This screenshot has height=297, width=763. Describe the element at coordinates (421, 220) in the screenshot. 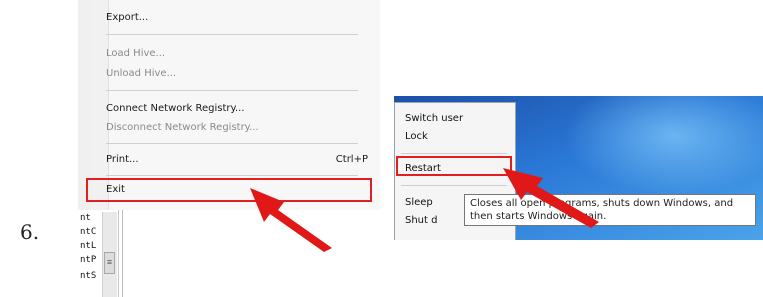

I see `menu-item-shut-down: Shut d` at that location.